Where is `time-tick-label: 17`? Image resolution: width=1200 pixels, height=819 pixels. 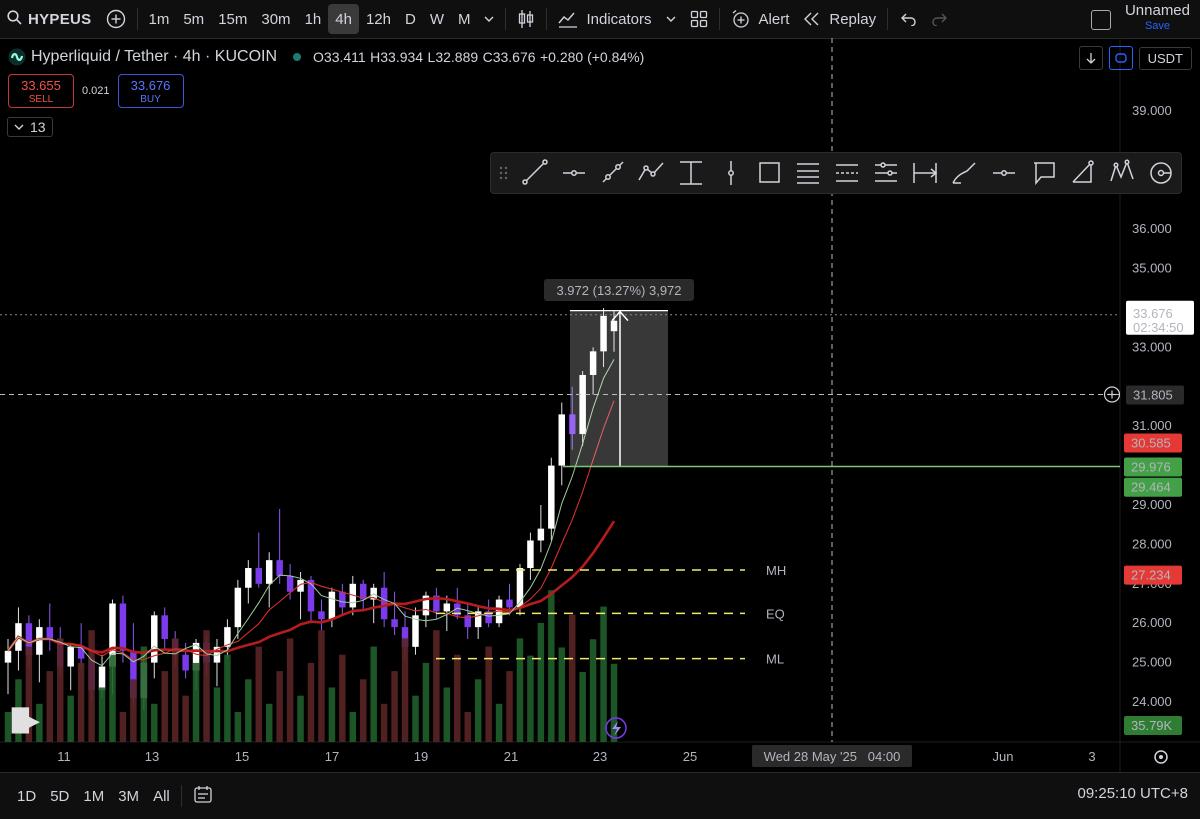 time-tick-label: 17 is located at coordinates (332, 756).